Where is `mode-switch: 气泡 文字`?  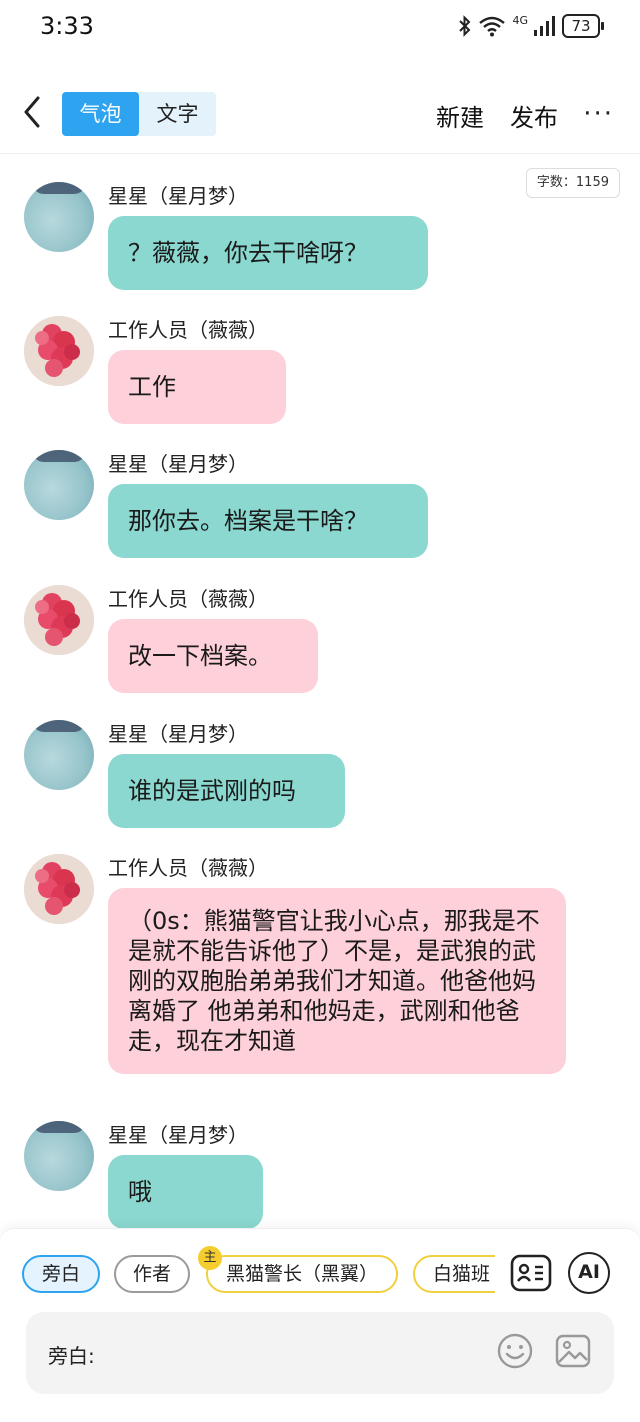 mode-switch: 气泡 文字 is located at coordinates (139, 114).